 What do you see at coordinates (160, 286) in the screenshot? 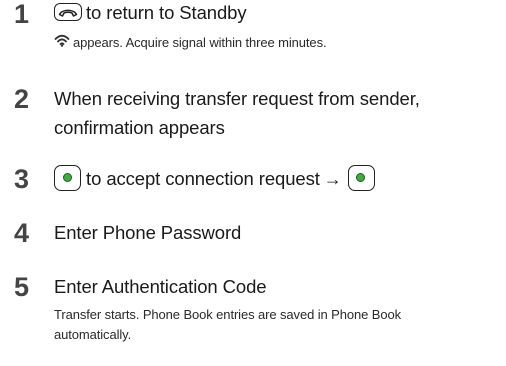
I see `step-title: Enter Authentication Code` at bounding box center [160, 286].